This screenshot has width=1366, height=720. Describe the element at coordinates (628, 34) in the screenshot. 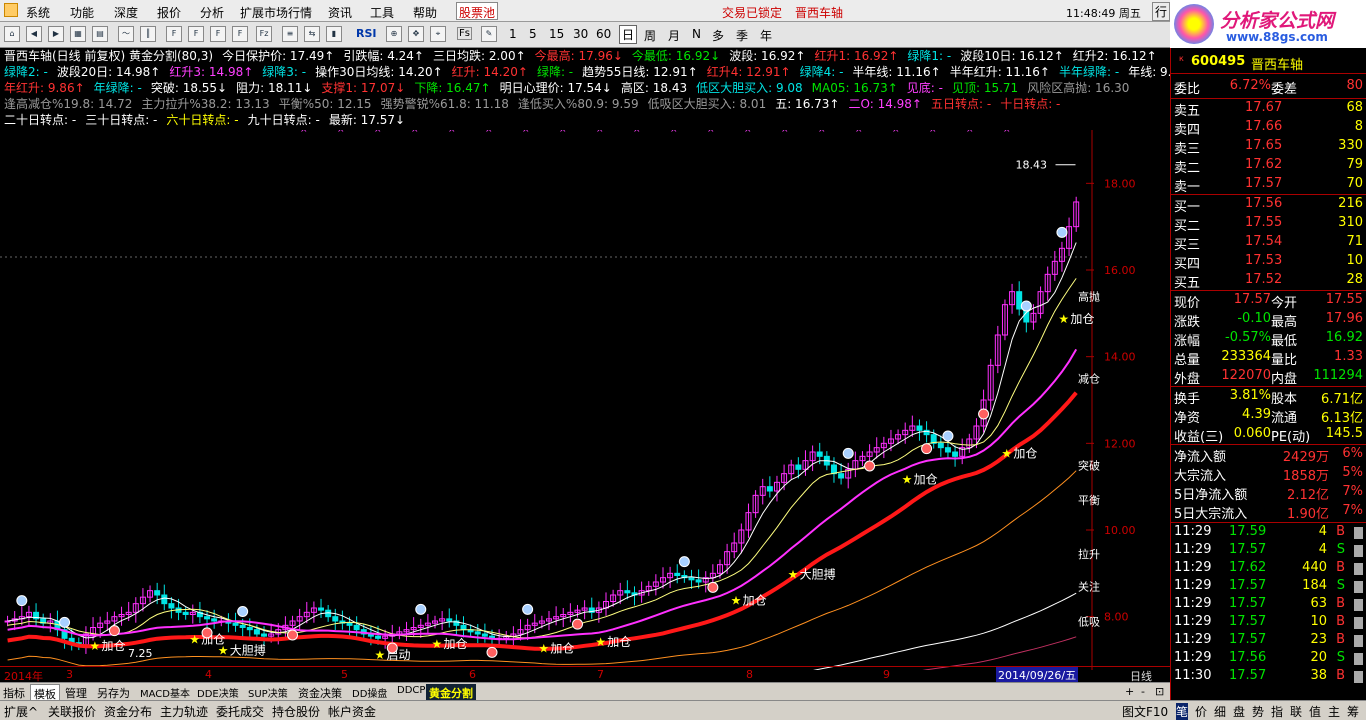

I see `period-day: 日` at that location.